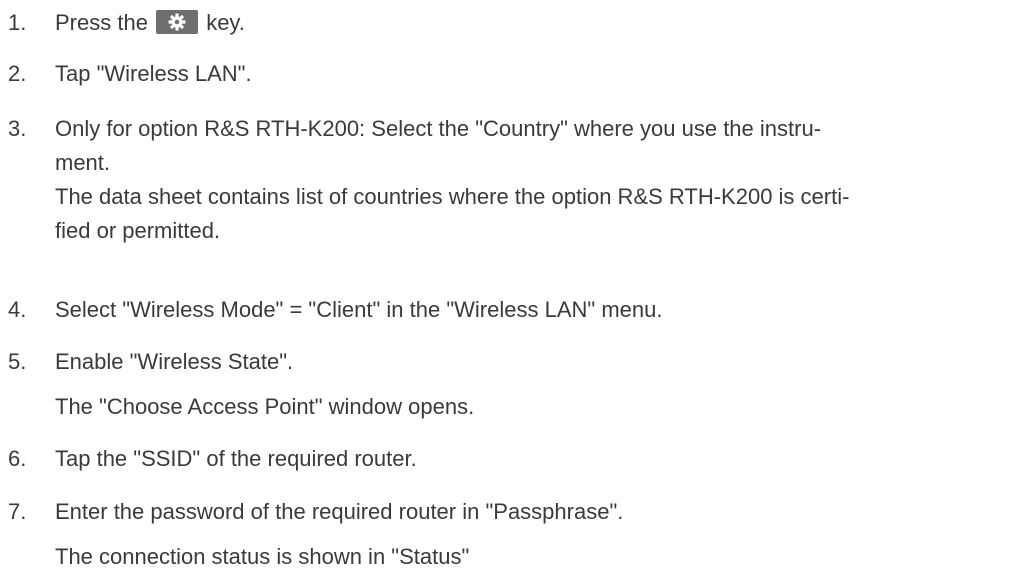 The width and height of the screenshot is (1019, 574). Describe the element at coordinates (533, 74) in the screenshot. I see `step-content: Tap "Wireless LAN".` at that location.